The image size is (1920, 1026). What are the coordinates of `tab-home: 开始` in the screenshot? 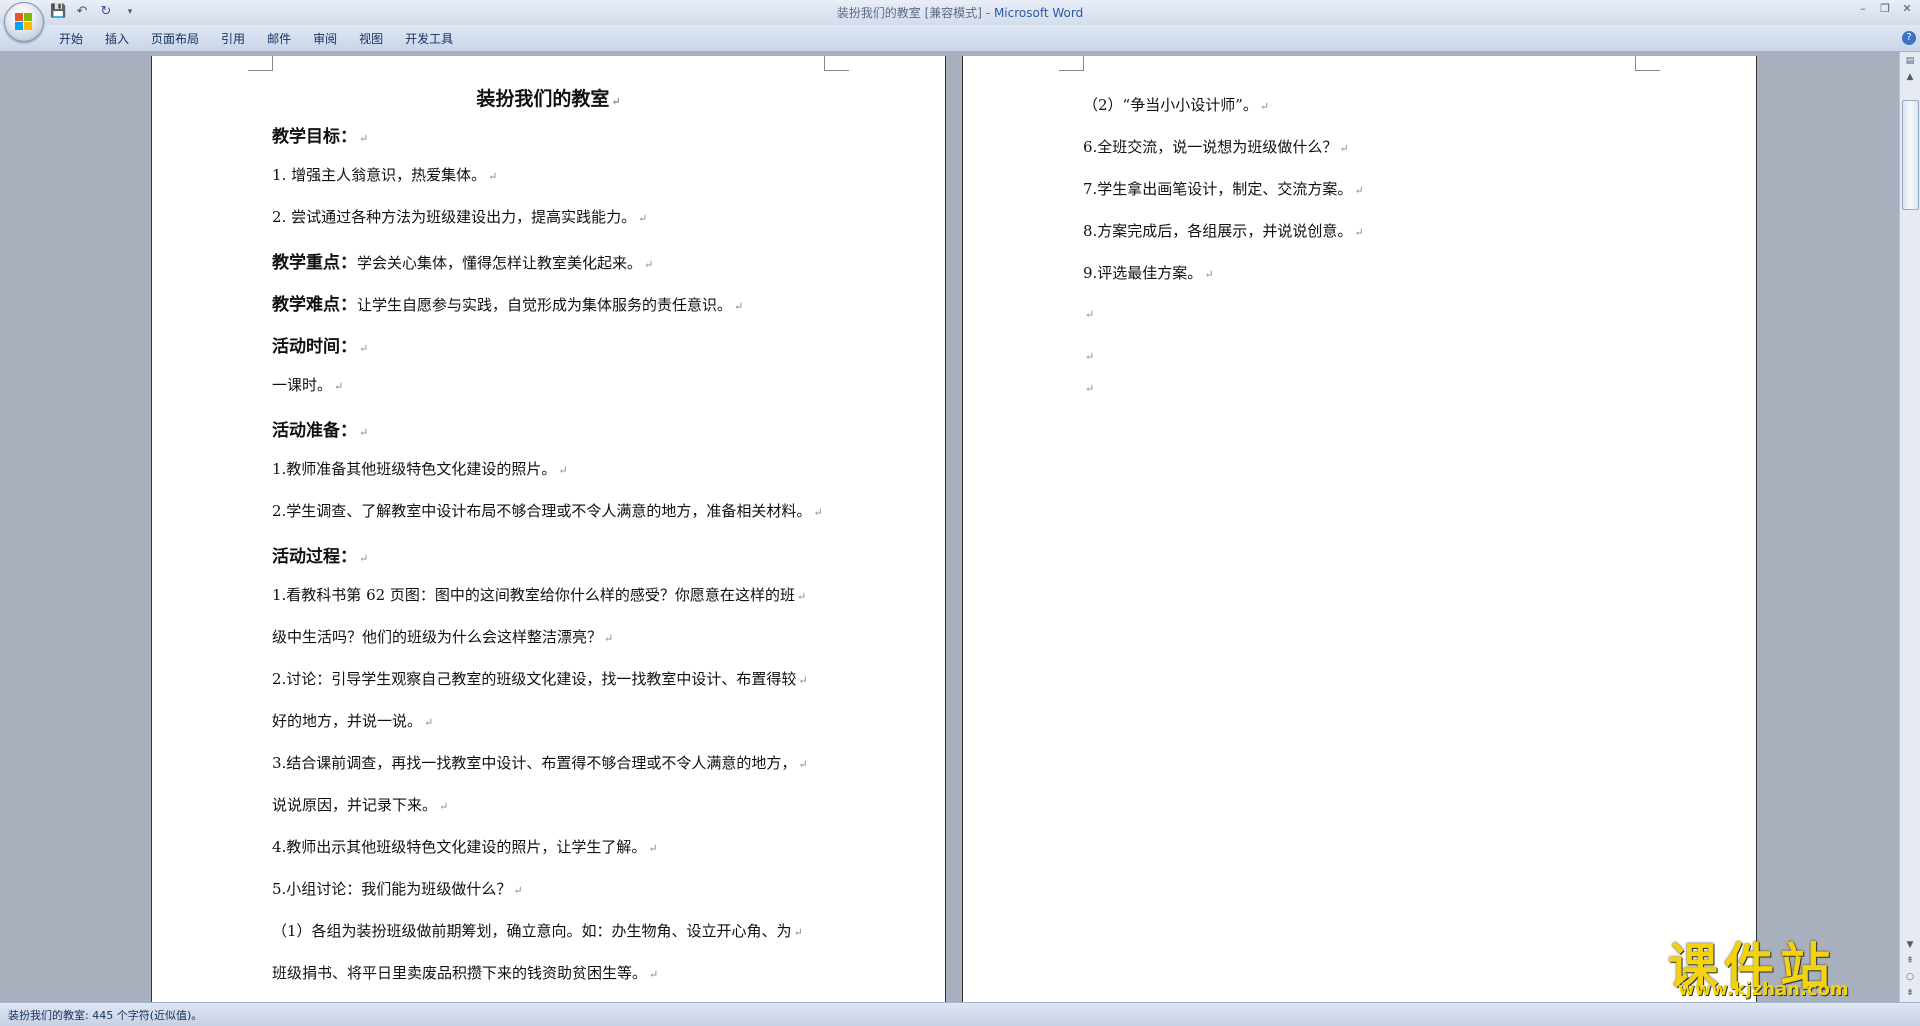 It's located at (71, 39).